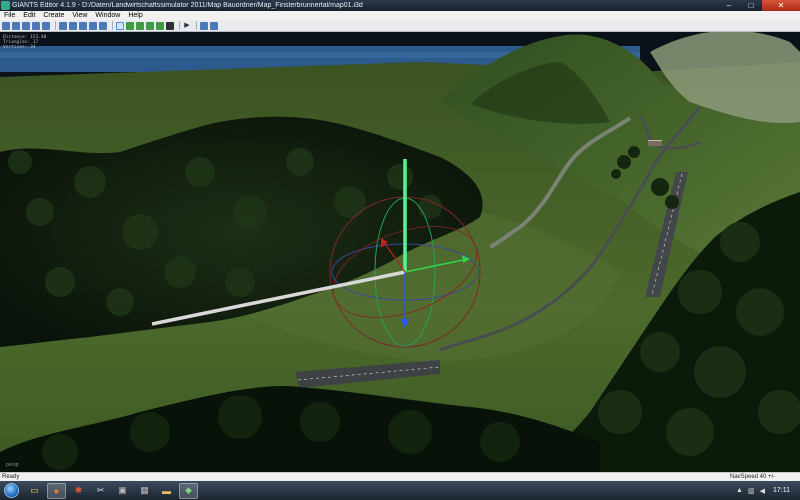  Describe the element at coordinates (739, 490) in the screenshot. I see `chevron-up-icon: ▲` at that location.